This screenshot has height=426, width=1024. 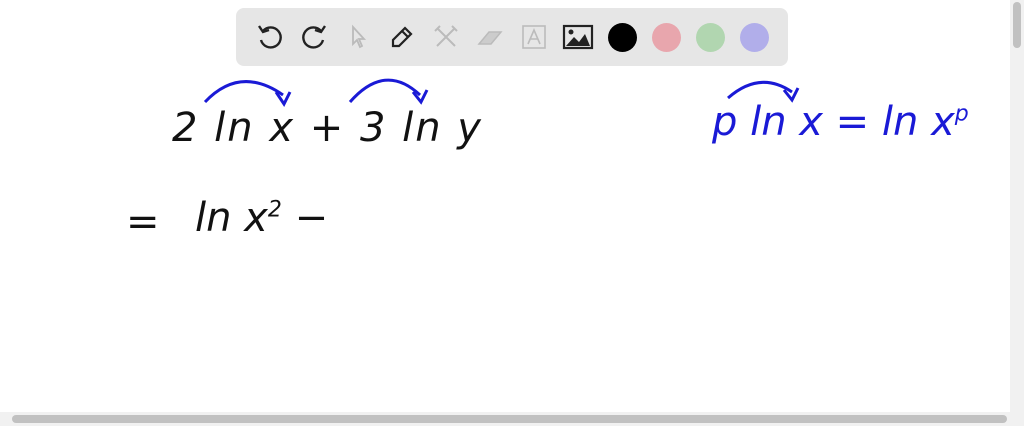 I want to click on line2-exponent: 2, so click(x=274, y=210).